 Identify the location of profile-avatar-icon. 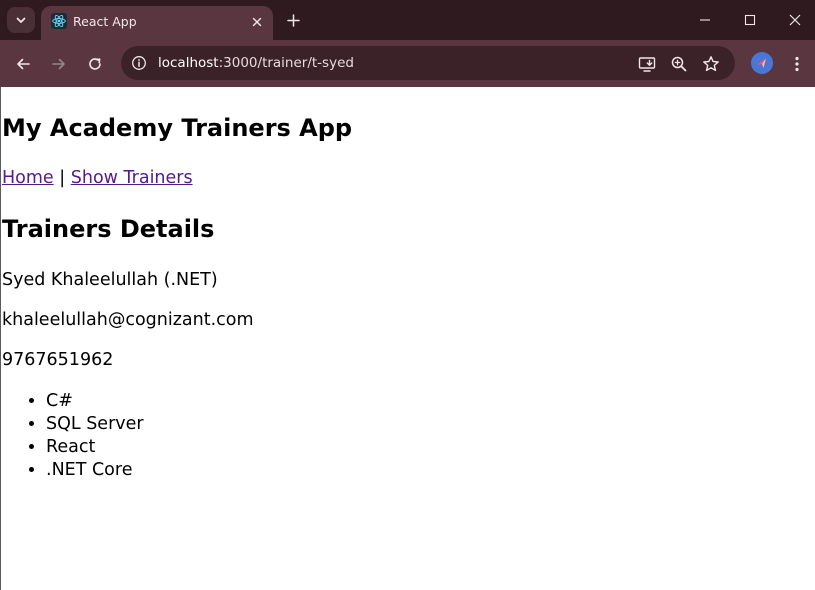
(761, 63).